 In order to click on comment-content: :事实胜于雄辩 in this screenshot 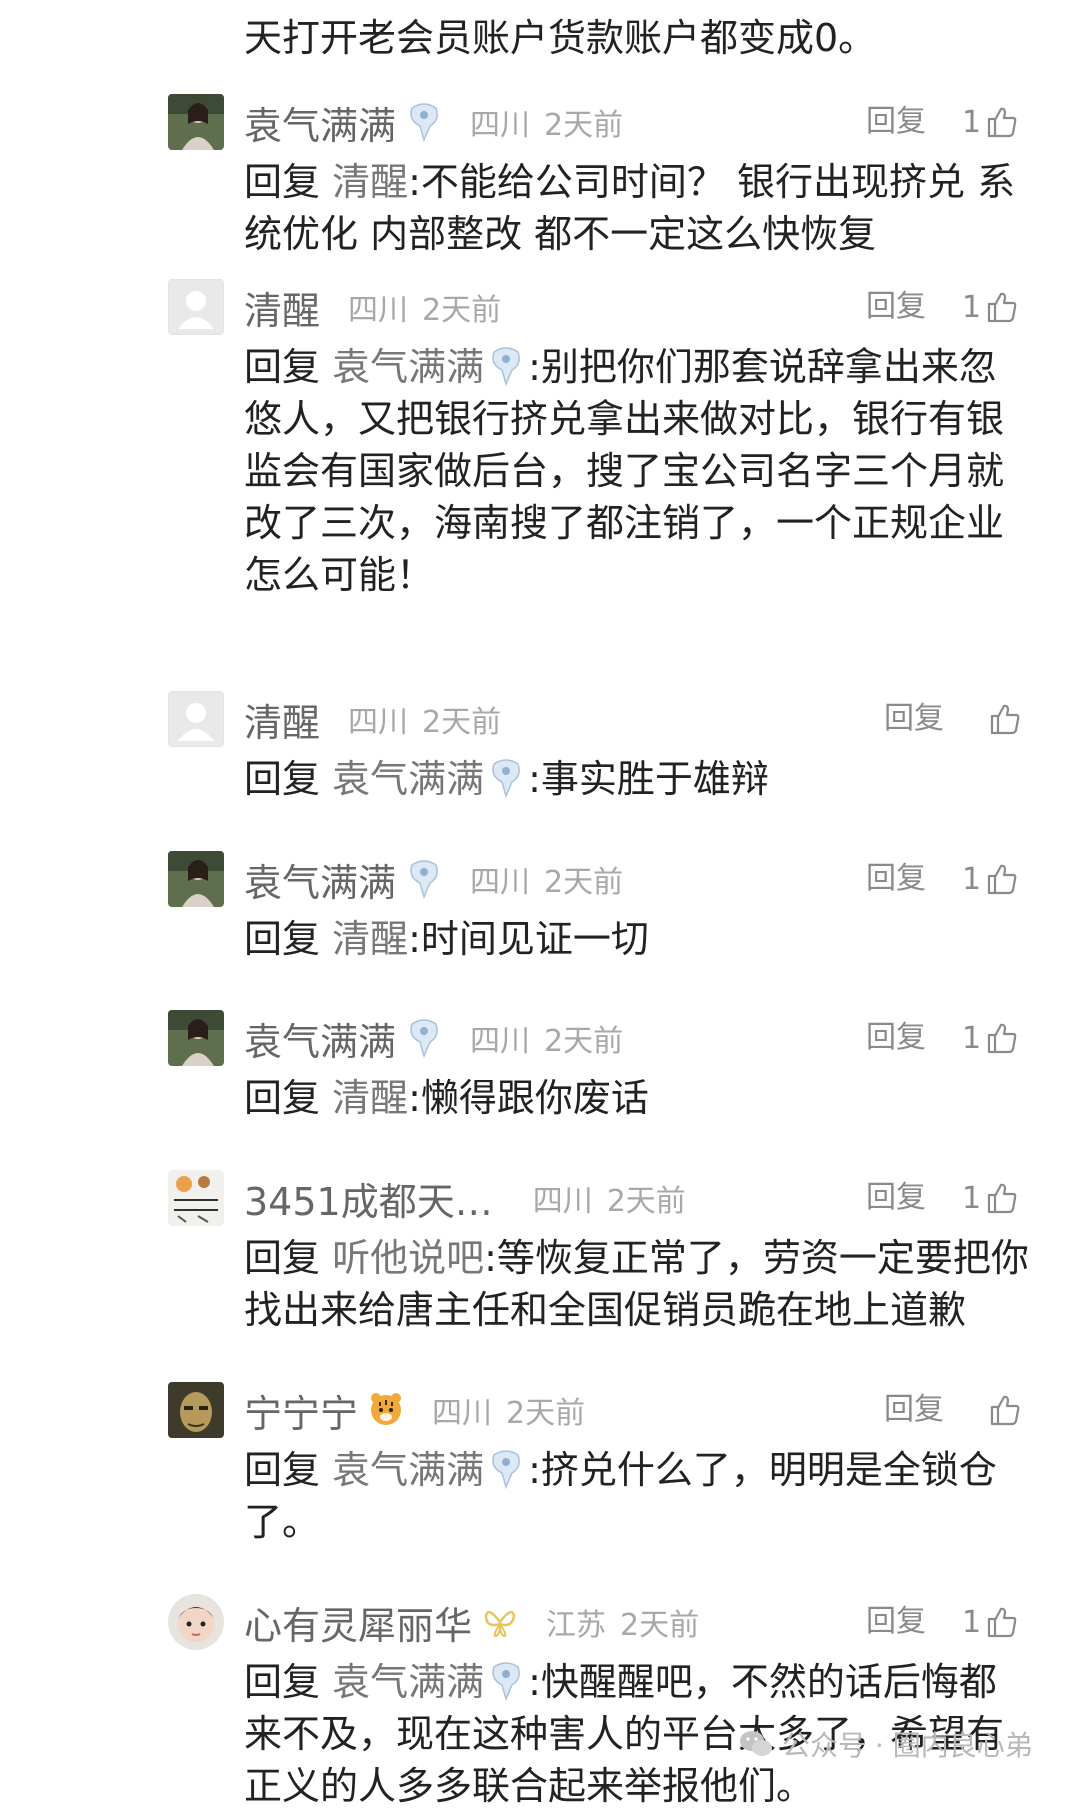, I will do `click(648, 779)`.